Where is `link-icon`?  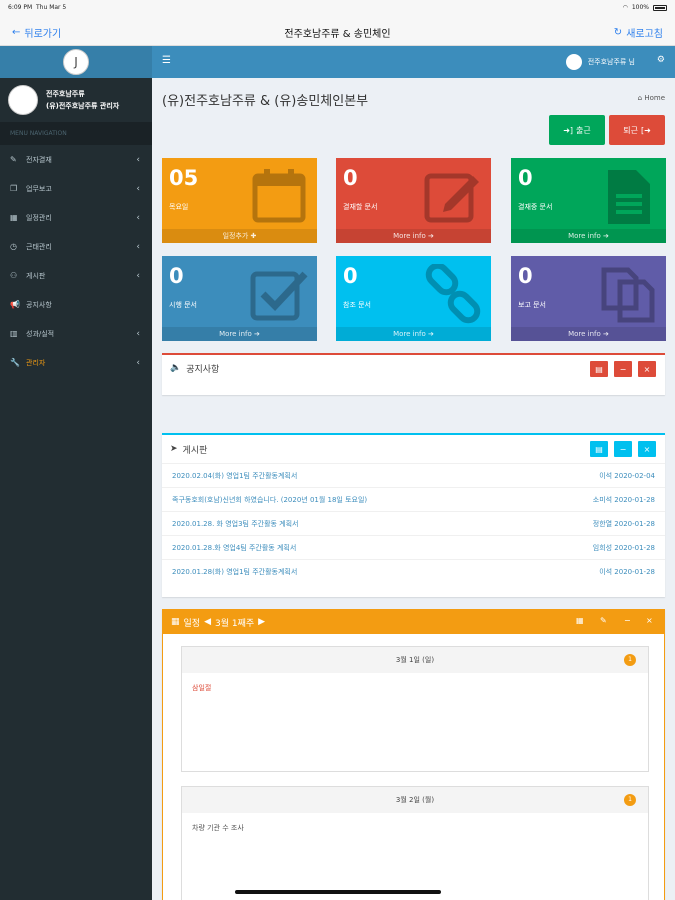
link-icon is located at coordinates (453, 294).